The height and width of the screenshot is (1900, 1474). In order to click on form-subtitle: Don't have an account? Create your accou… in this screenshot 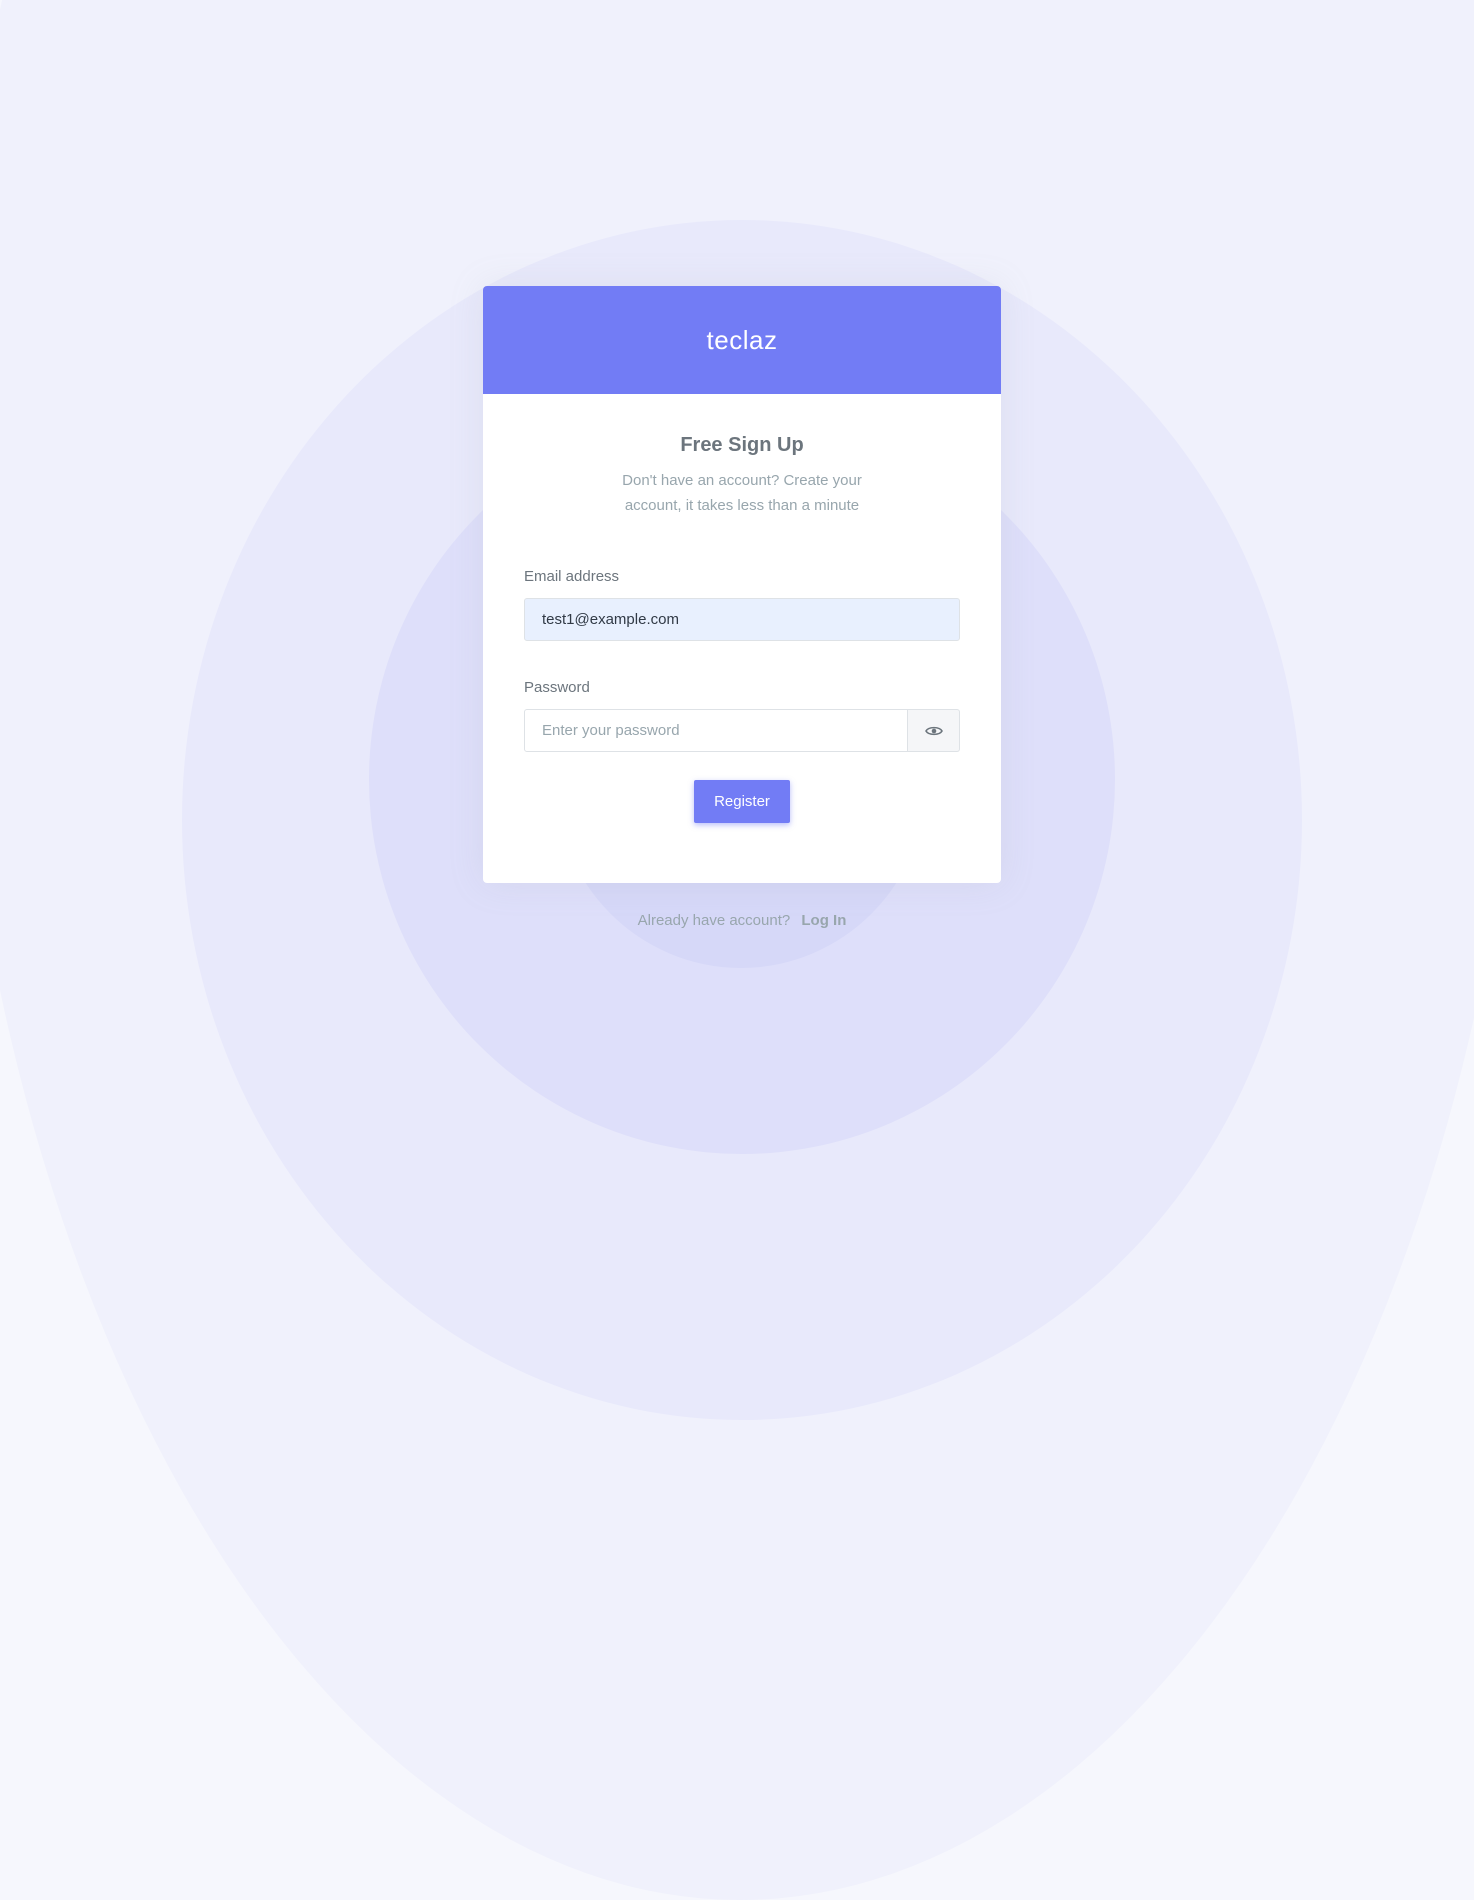, I will do `click(742, 493)`.